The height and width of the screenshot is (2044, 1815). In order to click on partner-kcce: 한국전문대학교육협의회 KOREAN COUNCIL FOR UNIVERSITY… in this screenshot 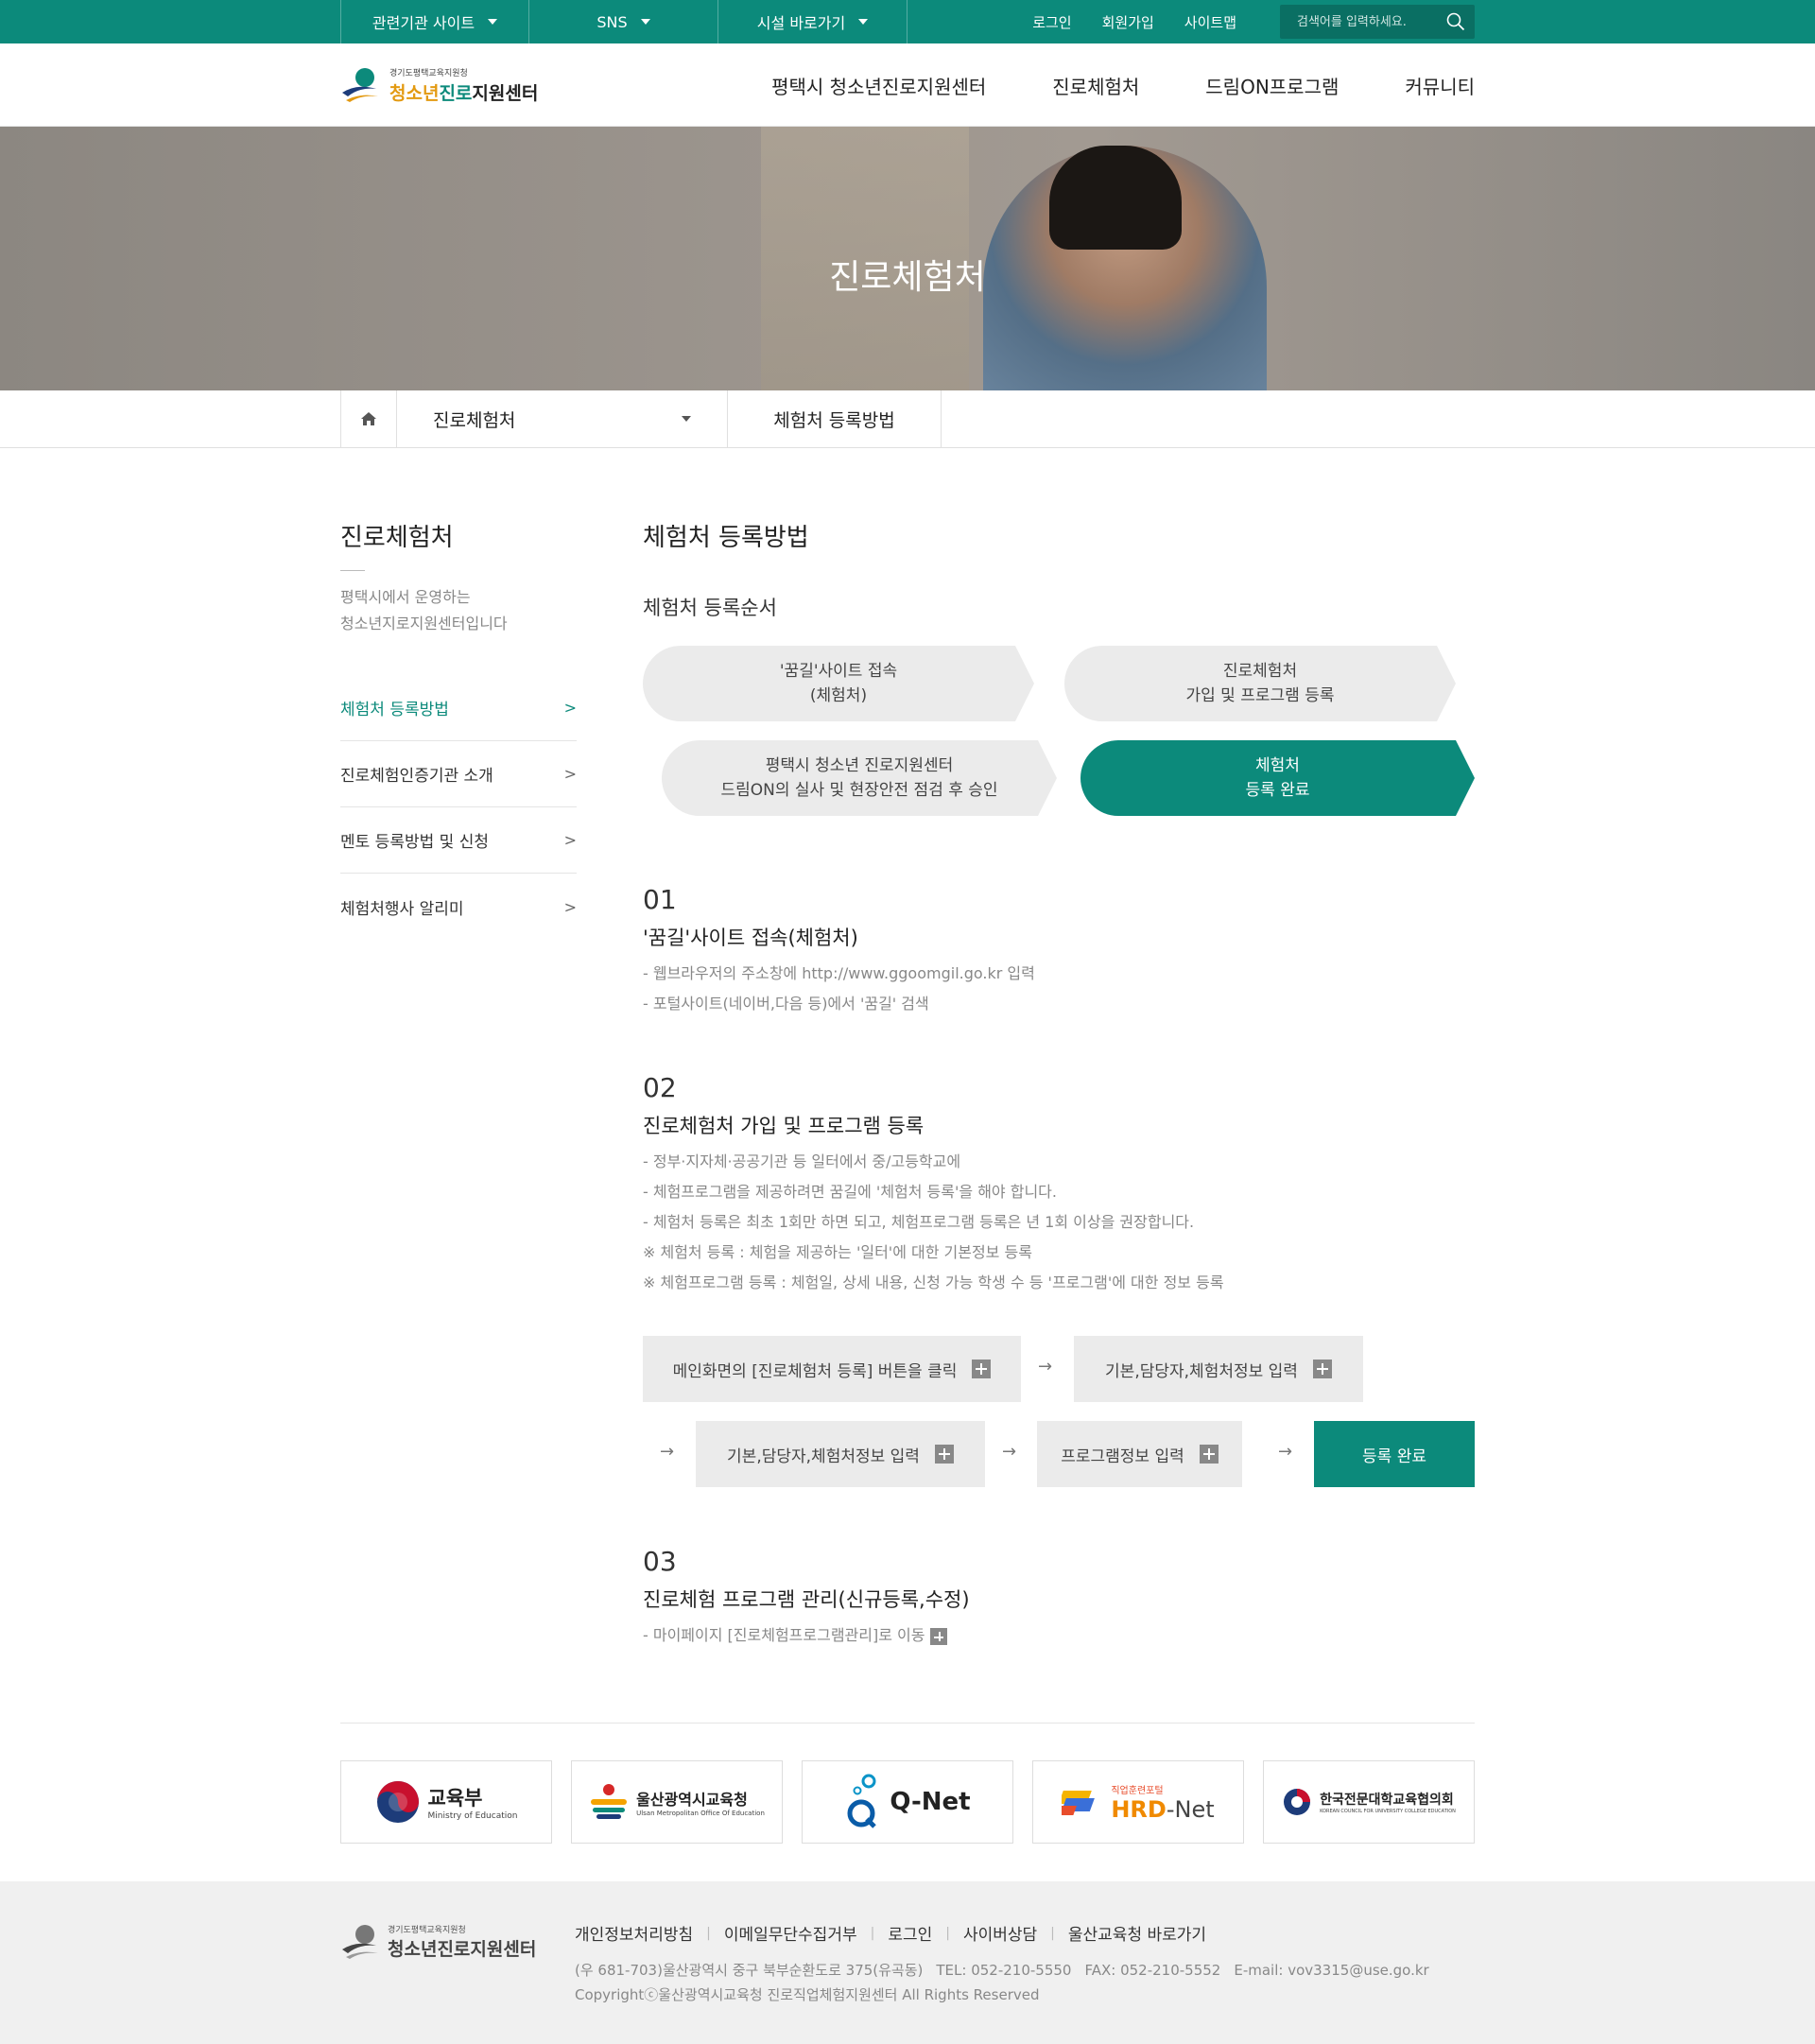, I will do `click(1369, 1802)`.